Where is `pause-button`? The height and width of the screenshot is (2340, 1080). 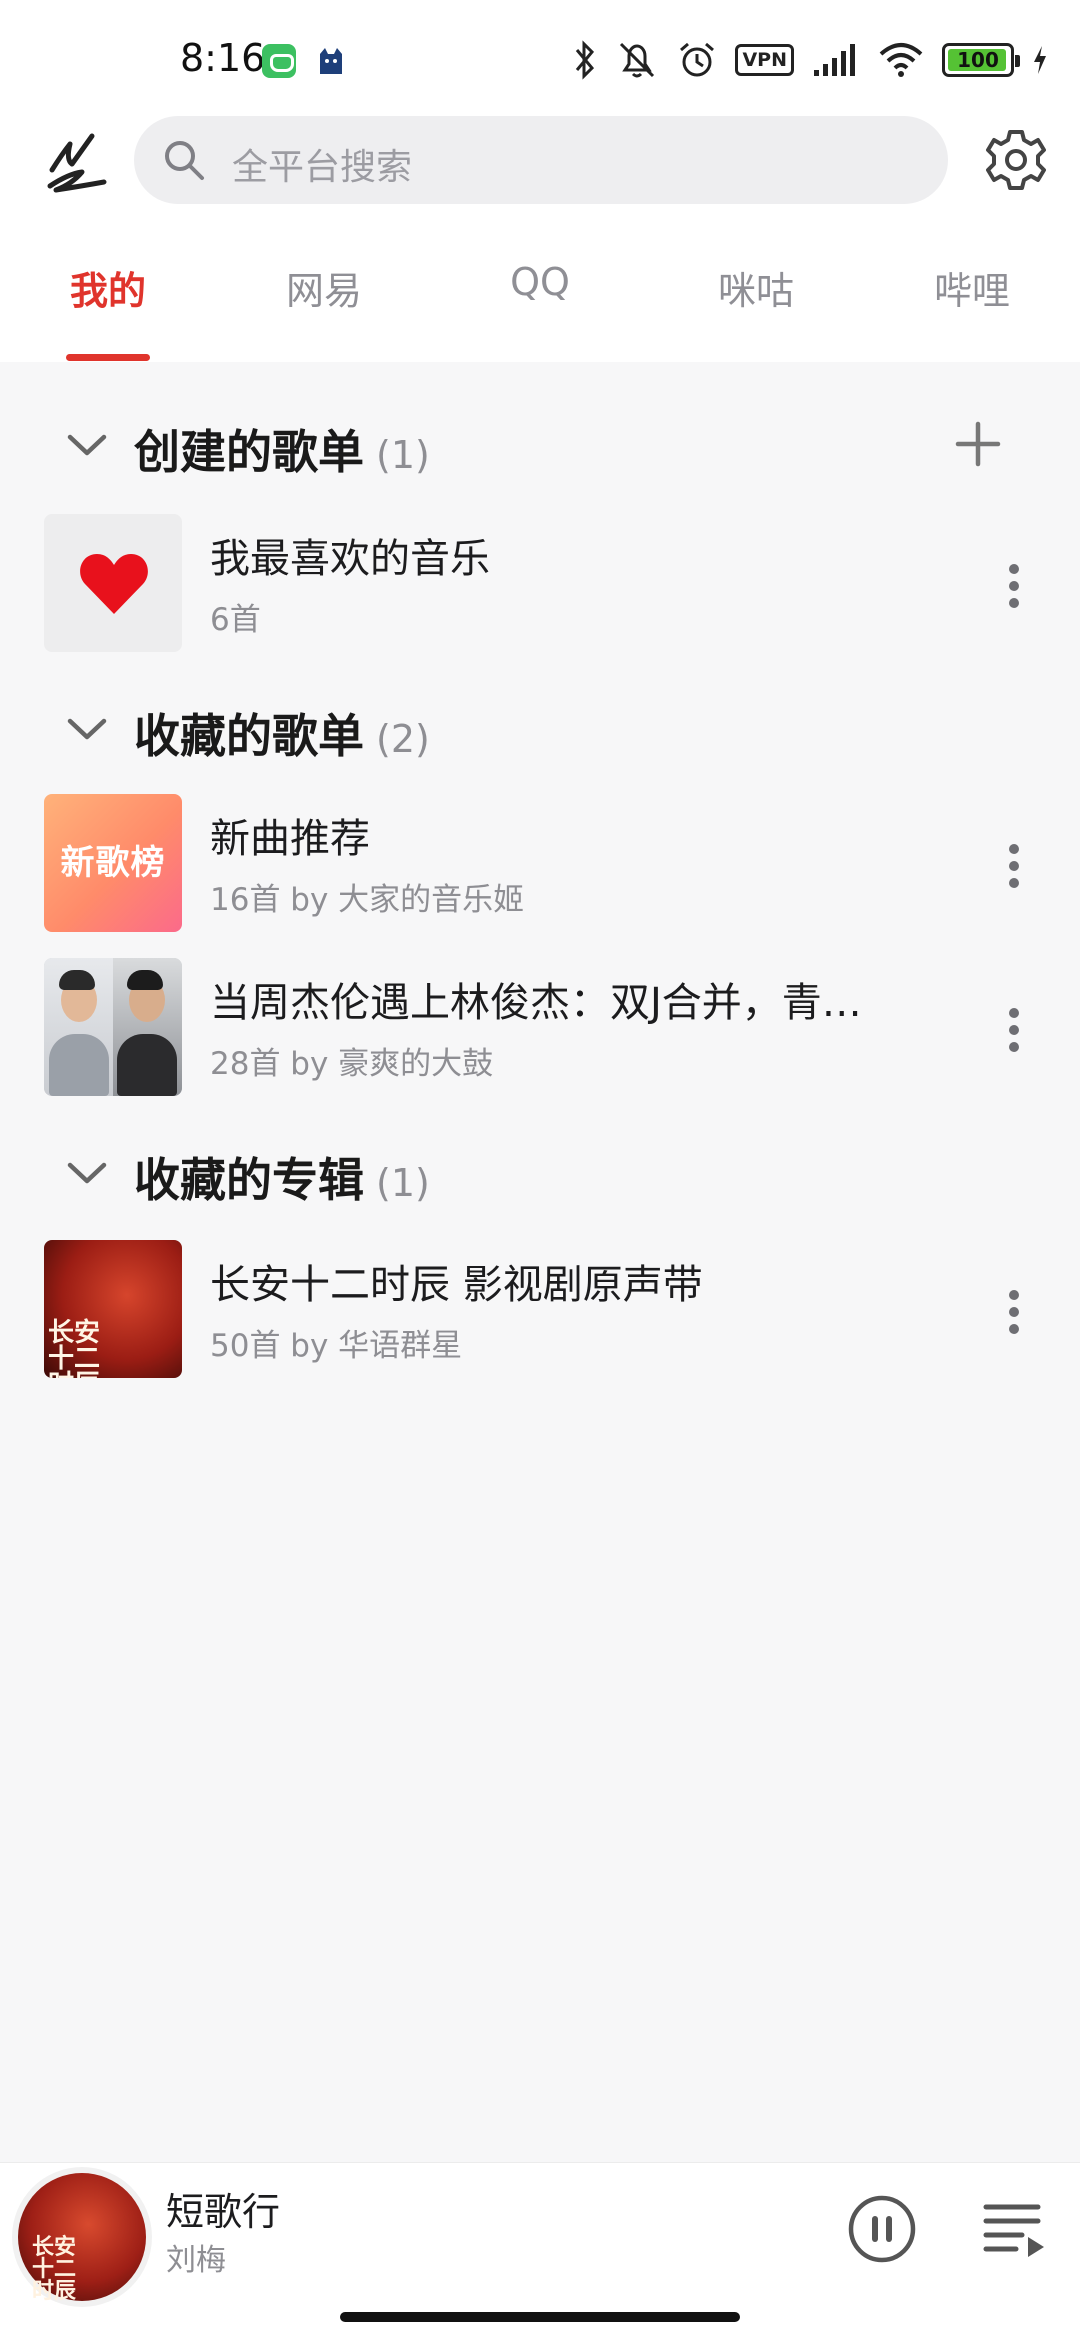 pause-button is located at coordinates (882, 2229).